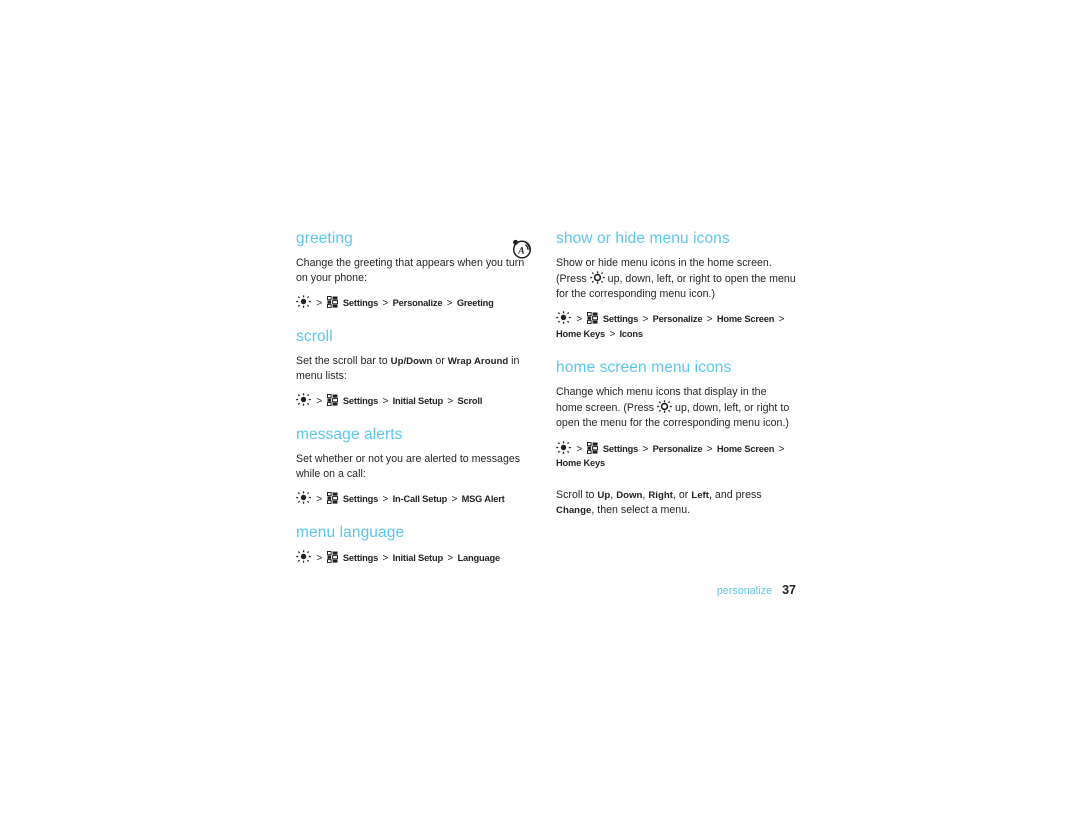  What do you see at coordinates (676, 590) in the screenshot?
I see `page-footer: personalize 37` at bounding box center [676, 590].